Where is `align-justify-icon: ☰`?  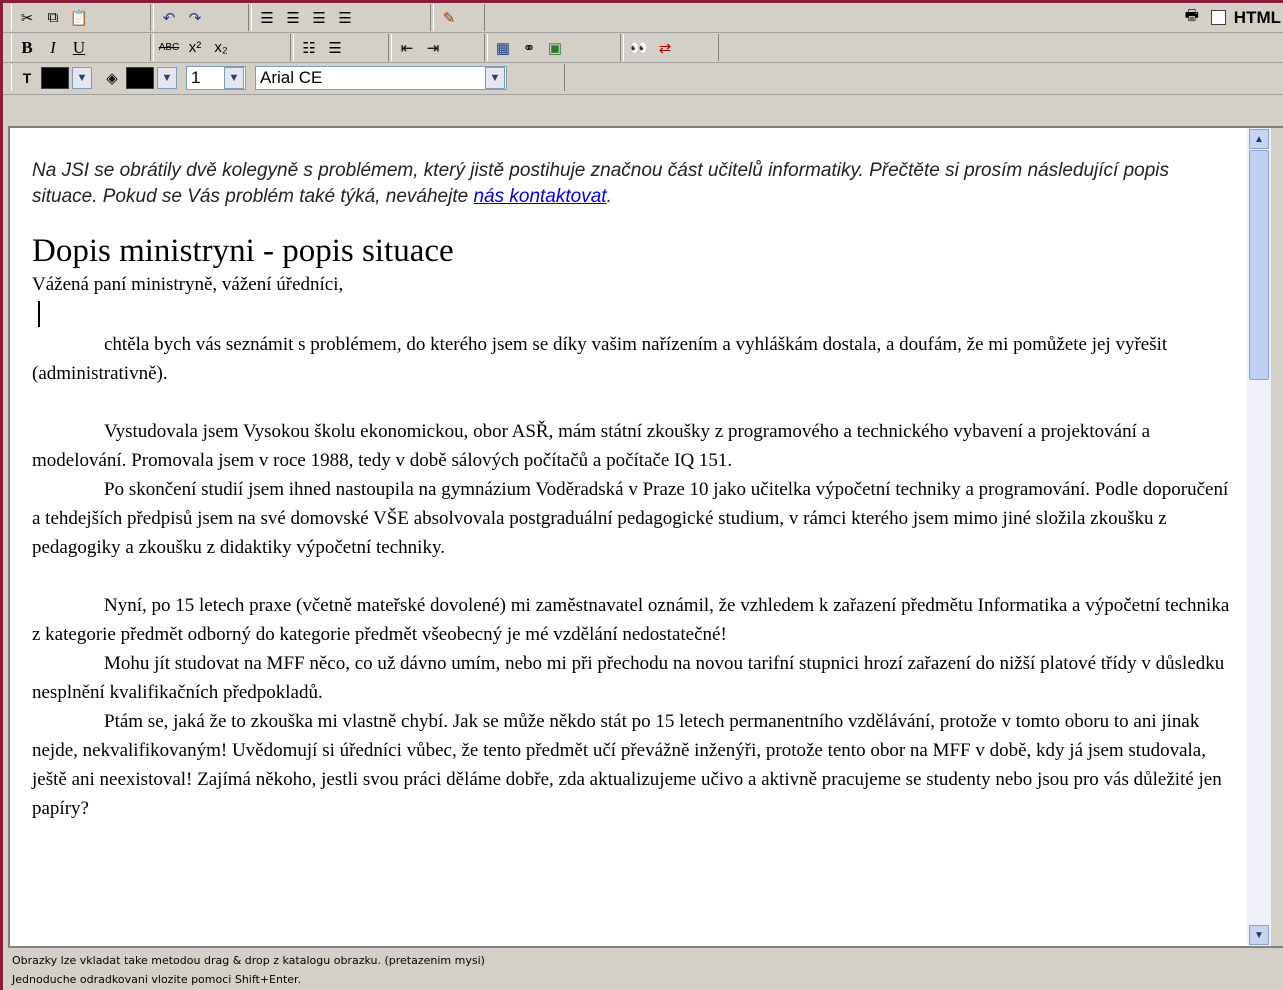 align-justify-icon: ☰ is located at coordinates (345, 18).